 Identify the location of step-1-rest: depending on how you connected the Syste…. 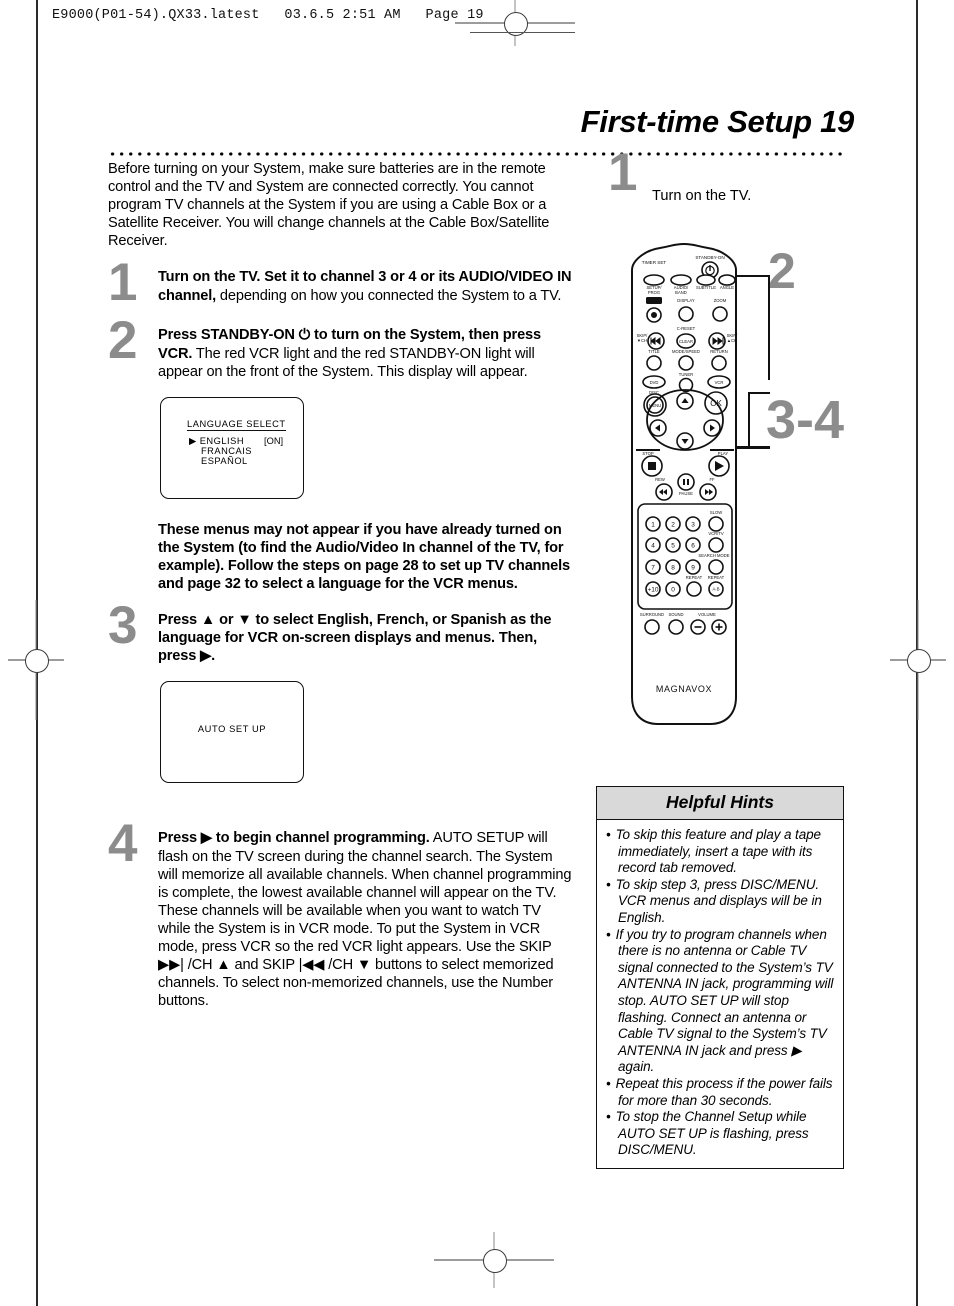
(389, 295).